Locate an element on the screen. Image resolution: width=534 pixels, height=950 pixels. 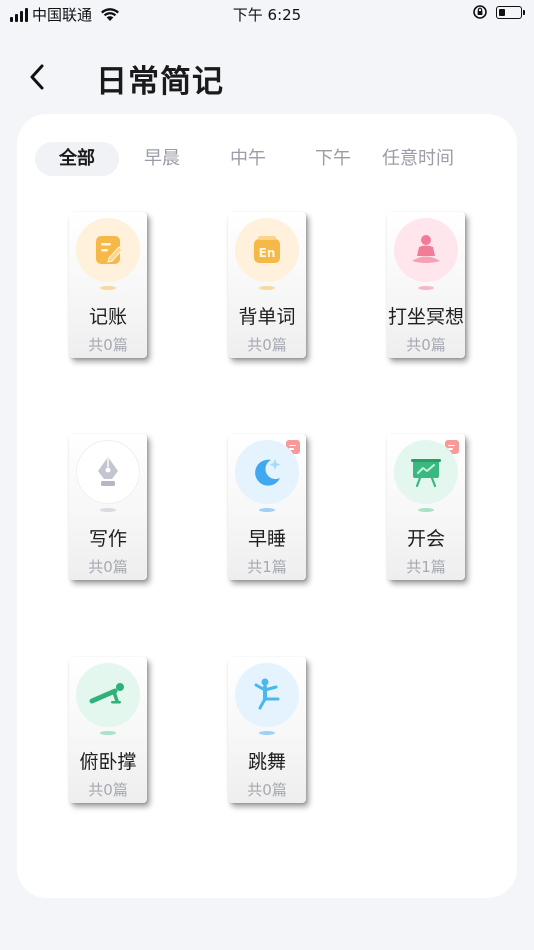
status-bar: 中国联通 下午 6:25 is located at coordinates (267, 14).